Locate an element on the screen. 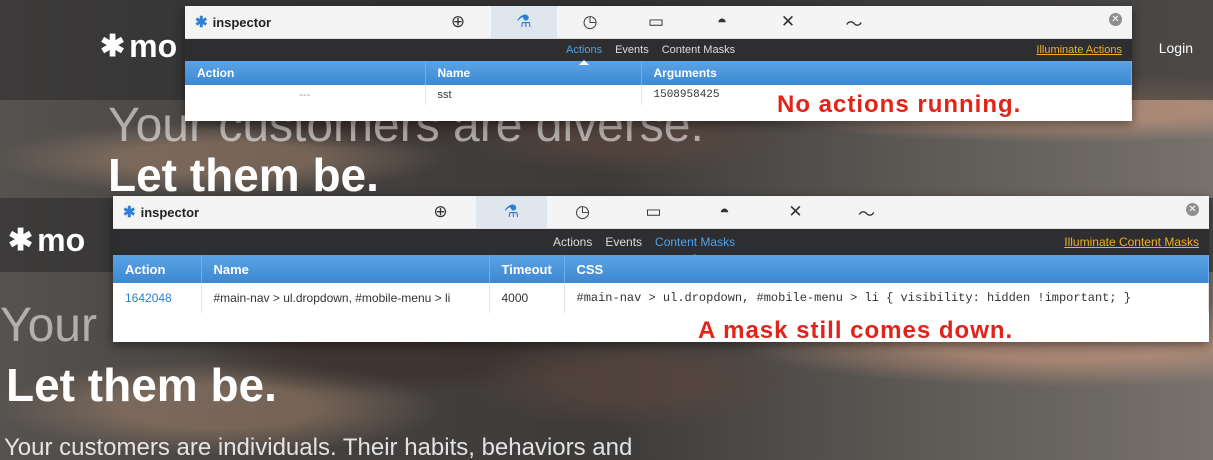 This screenshot has height=460, width=1213. illuminate-actions-link: Illuminate Actions is located at coordinates (1079, 50).